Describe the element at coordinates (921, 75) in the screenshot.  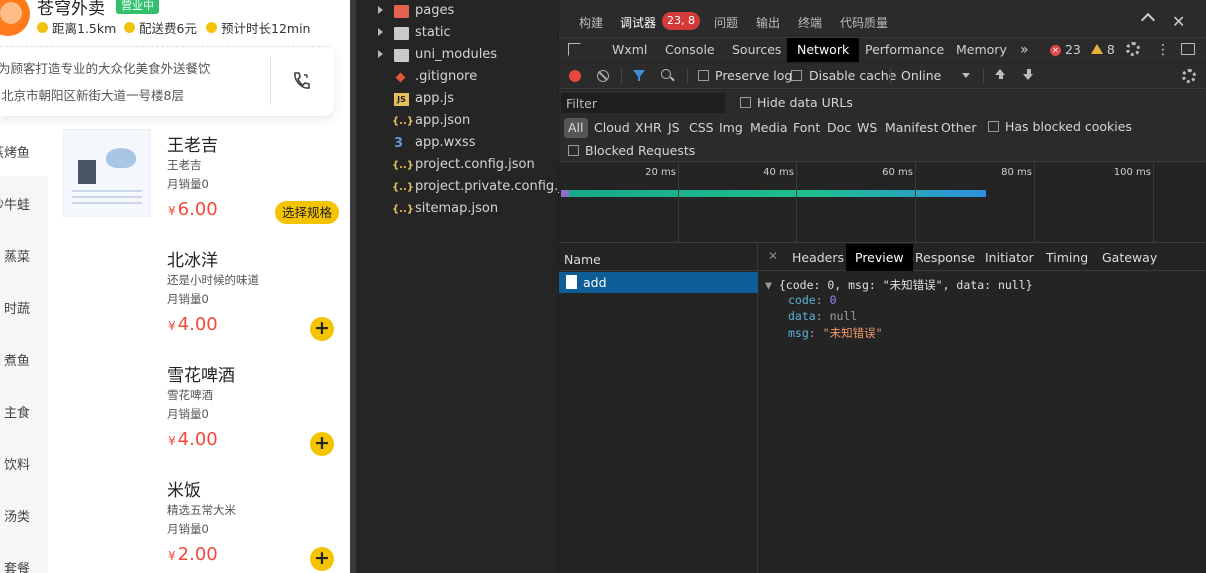
I see `throttle-select: Online` at that location.